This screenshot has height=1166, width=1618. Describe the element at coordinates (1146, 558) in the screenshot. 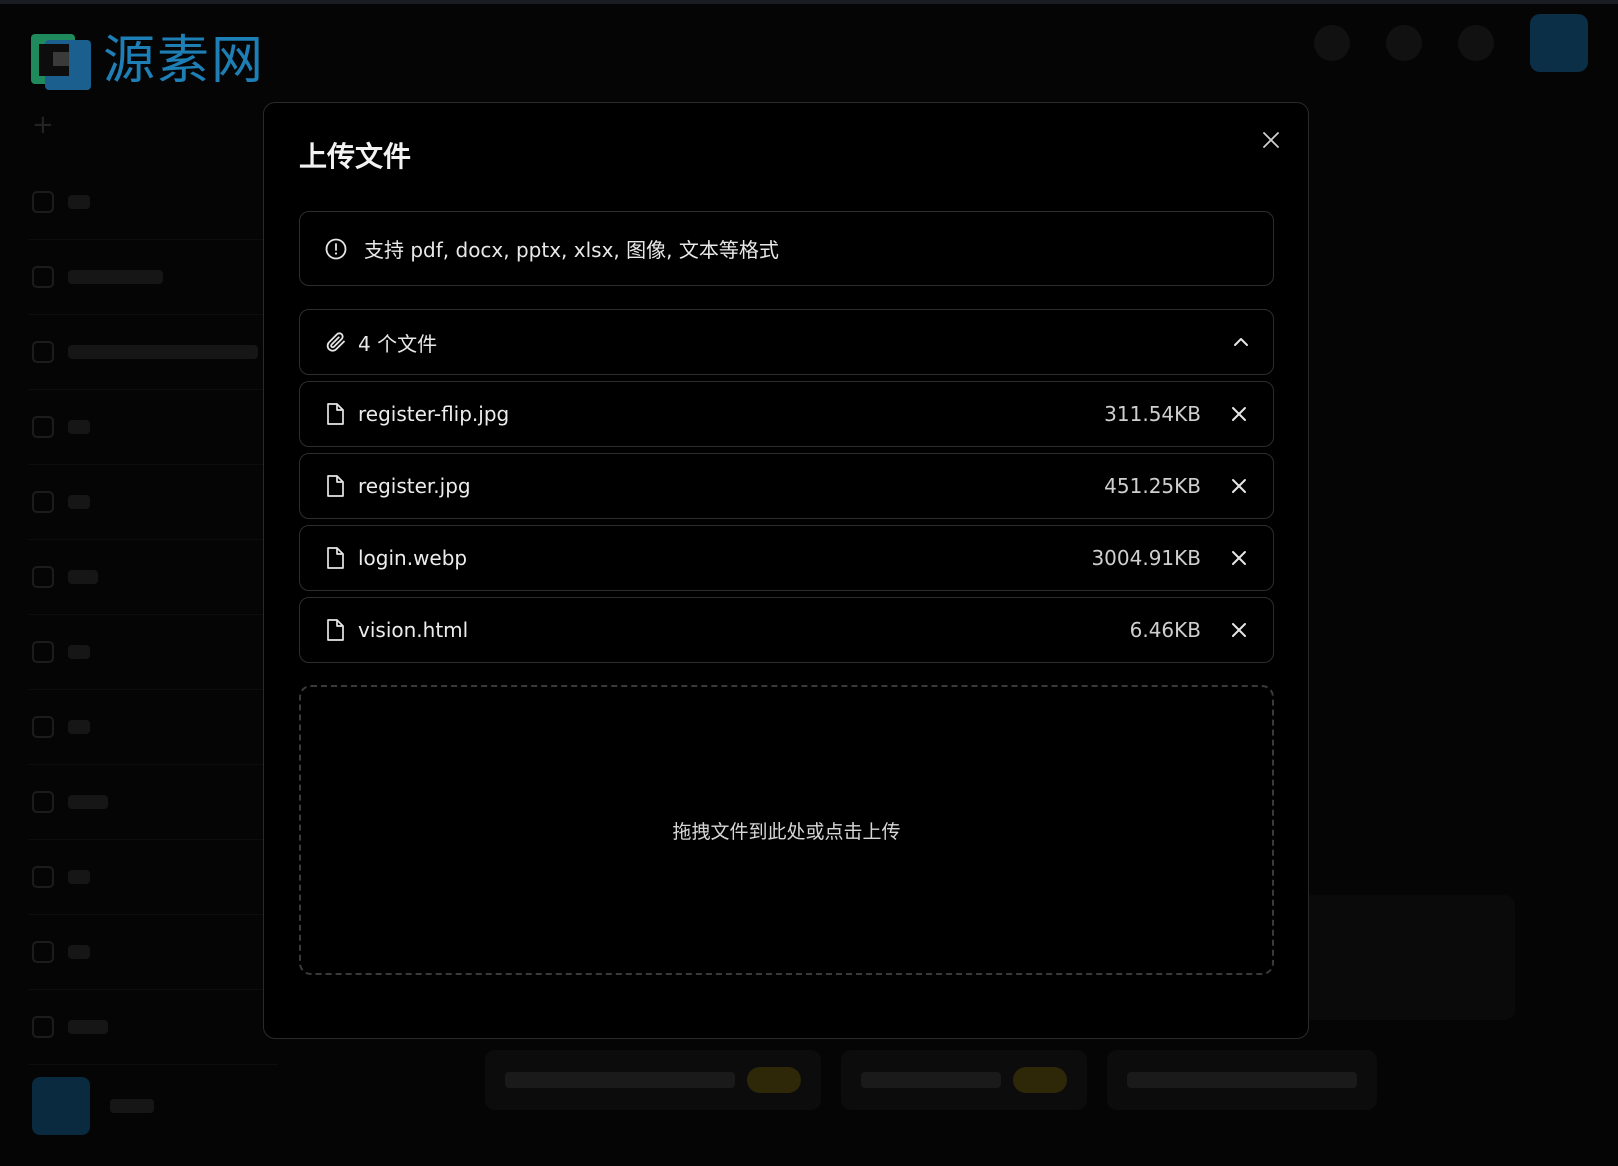

I see `file-size: 3004.91KB` at that location.